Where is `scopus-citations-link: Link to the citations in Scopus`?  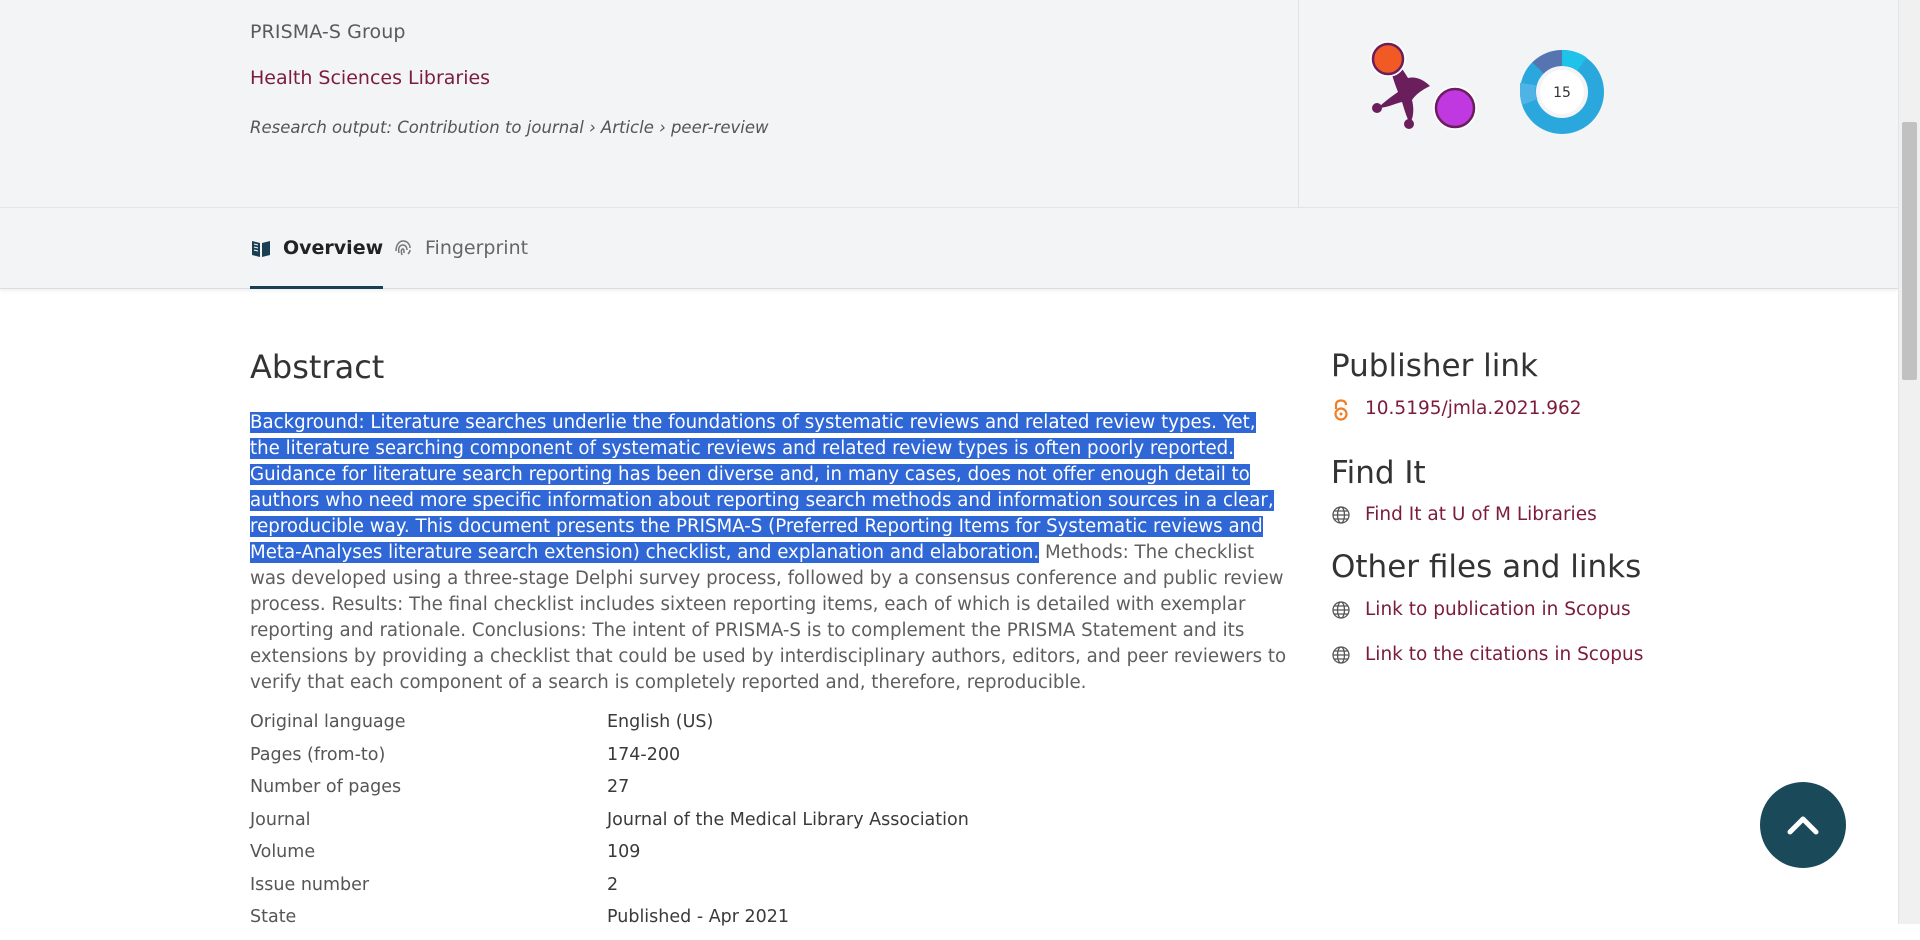 scopus-citations-link: Link to the citations in Scopus is located at coordinates (1487, 654).